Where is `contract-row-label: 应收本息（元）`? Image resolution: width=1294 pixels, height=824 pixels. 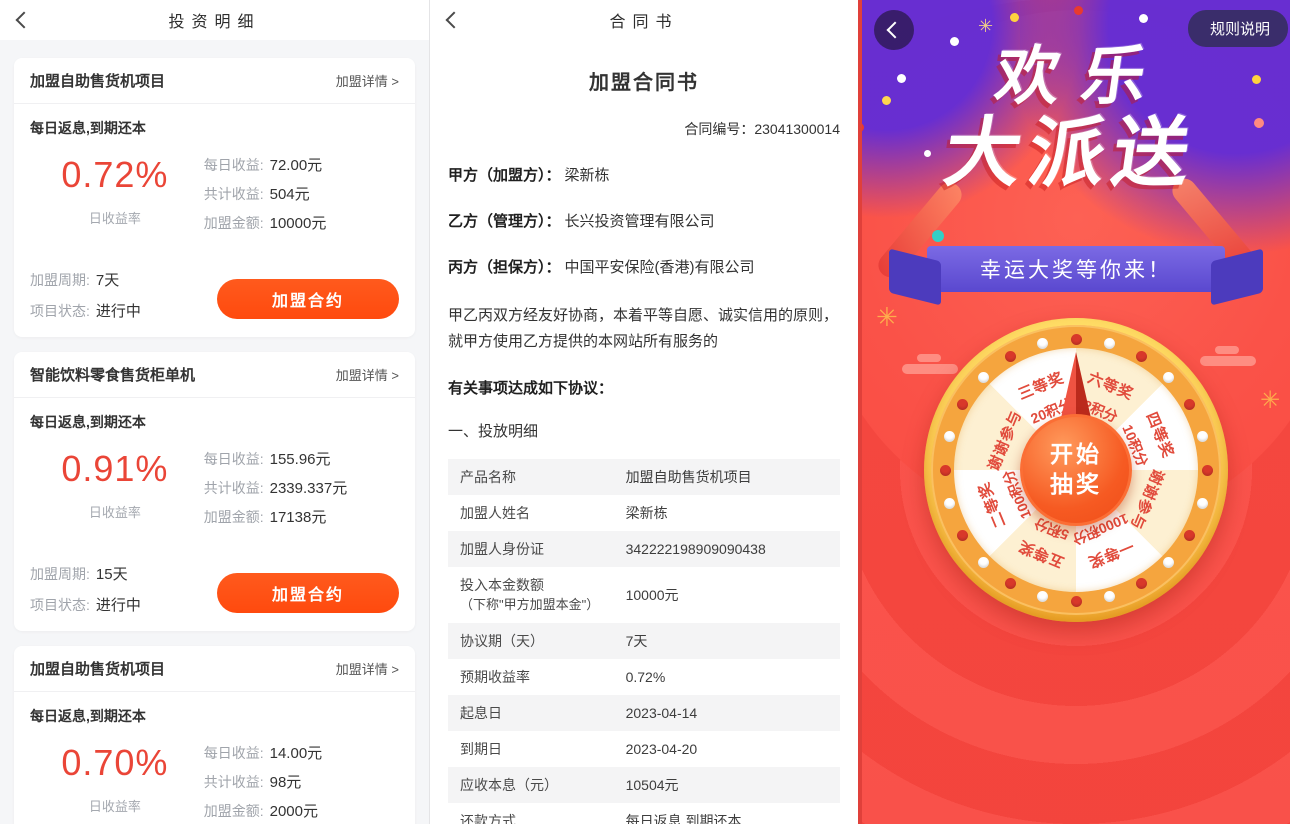
contract-row-label: 应收本息（元） is located at coordinates (509, 785).